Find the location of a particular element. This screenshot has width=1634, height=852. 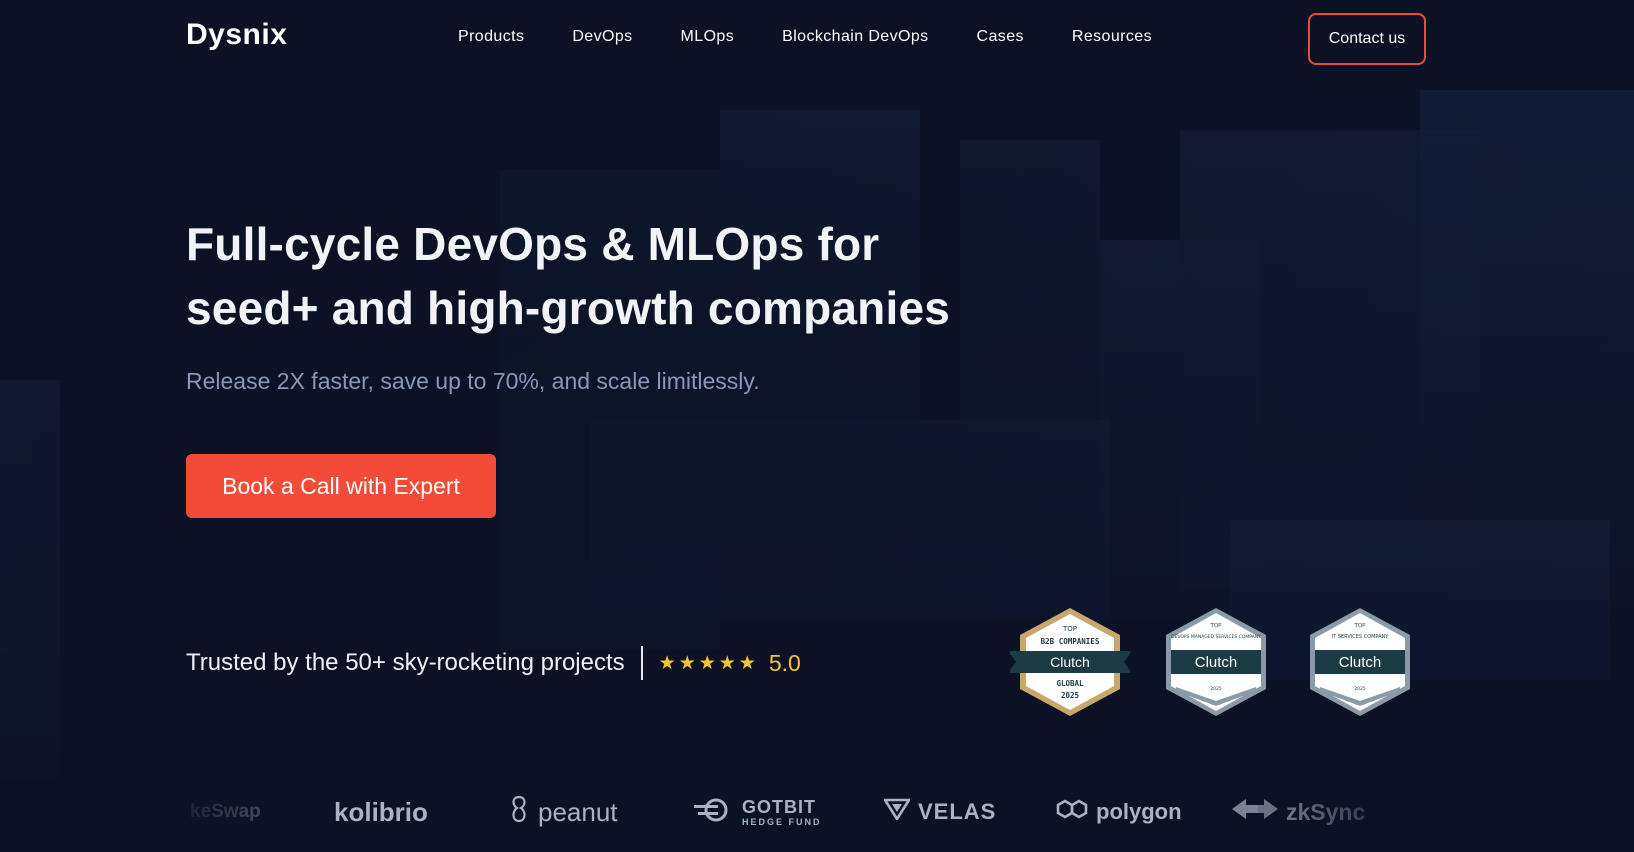

contact-us-button: Contact us is located at coordinates (1367, 39).